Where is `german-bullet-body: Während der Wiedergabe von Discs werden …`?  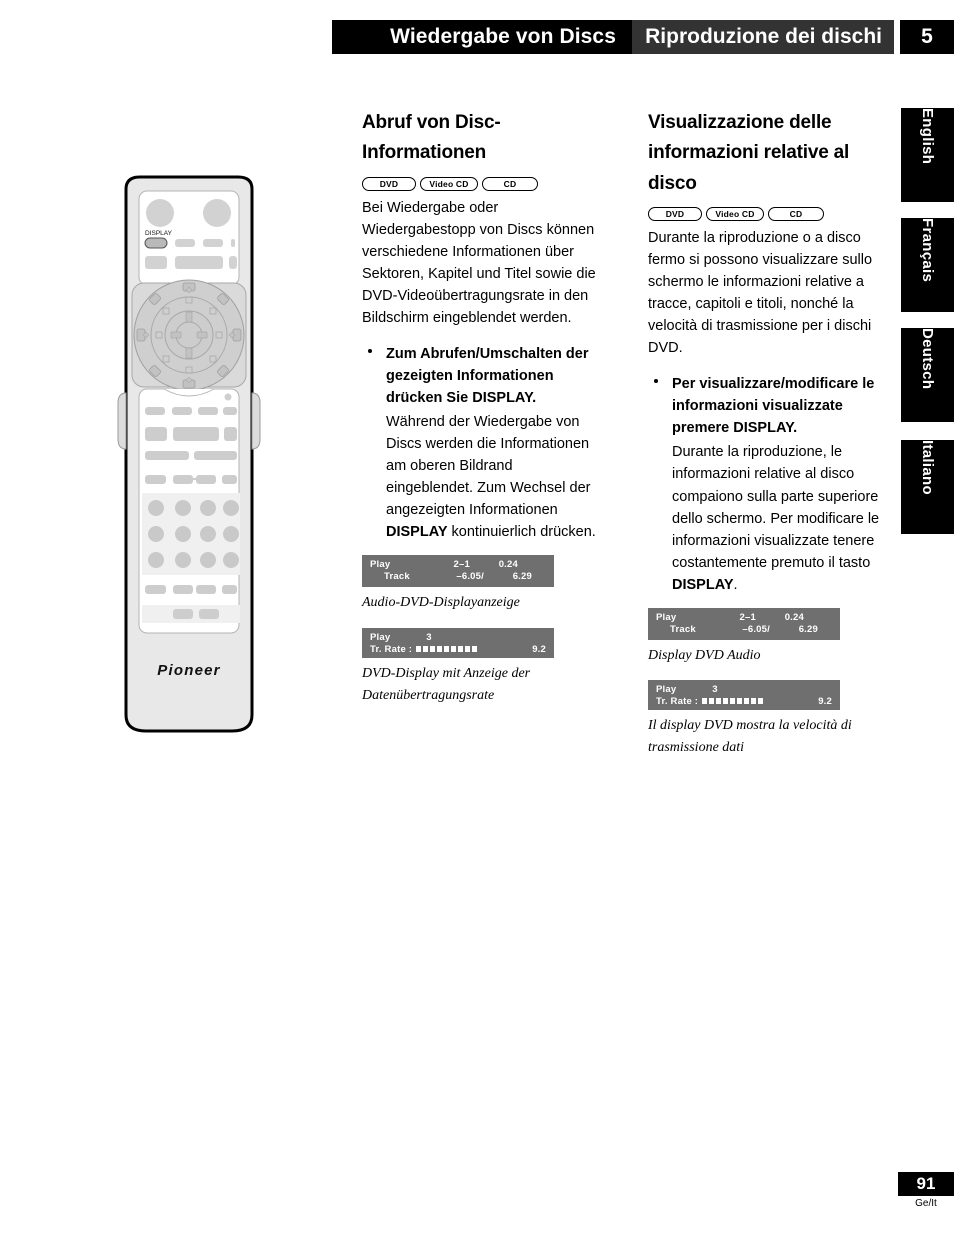
german-bullet-body: Während der Wiedergabe von Discs werden … is located at coordinates (491, 477).